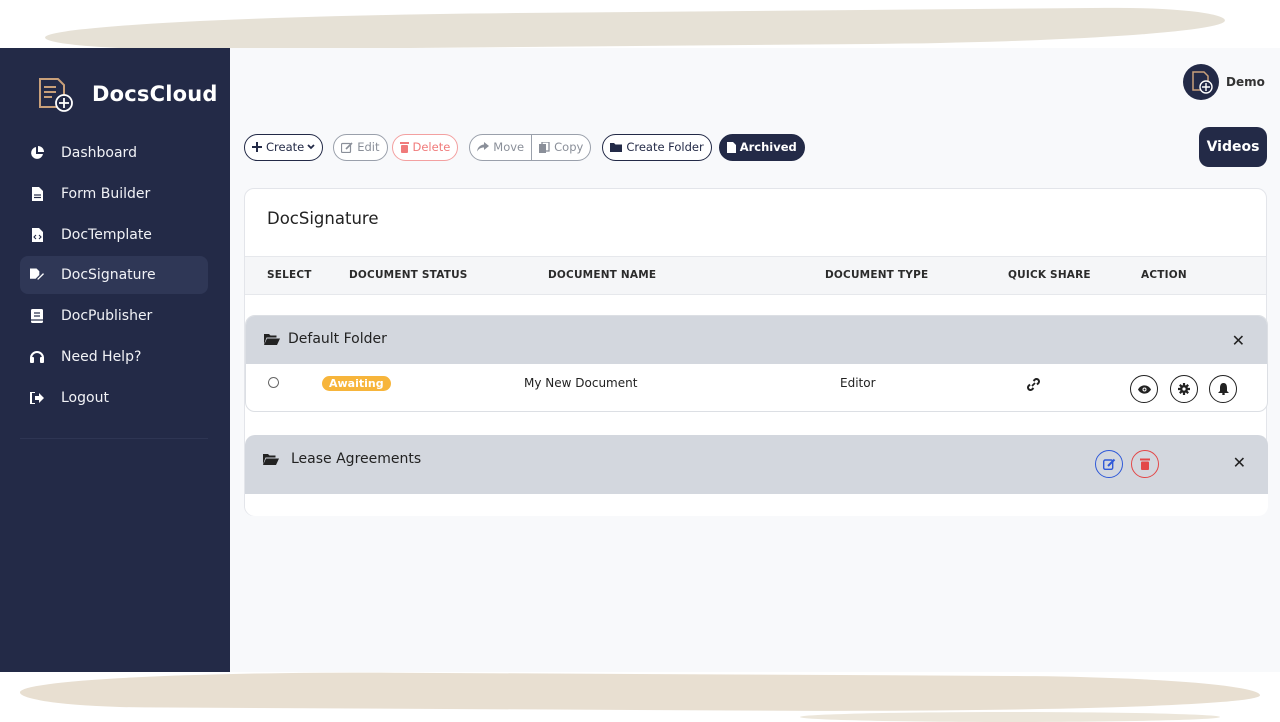  I want to click on move-copy-group: Move Copy, so click(530, 147).